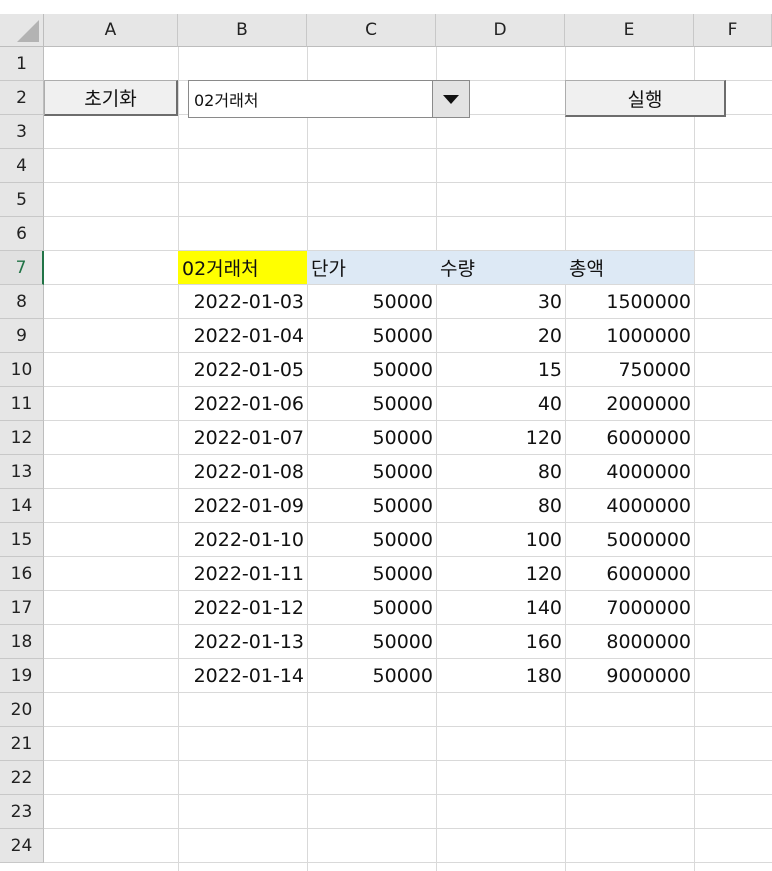  I want to click on quantity-cell: 140, so click(500, 607).